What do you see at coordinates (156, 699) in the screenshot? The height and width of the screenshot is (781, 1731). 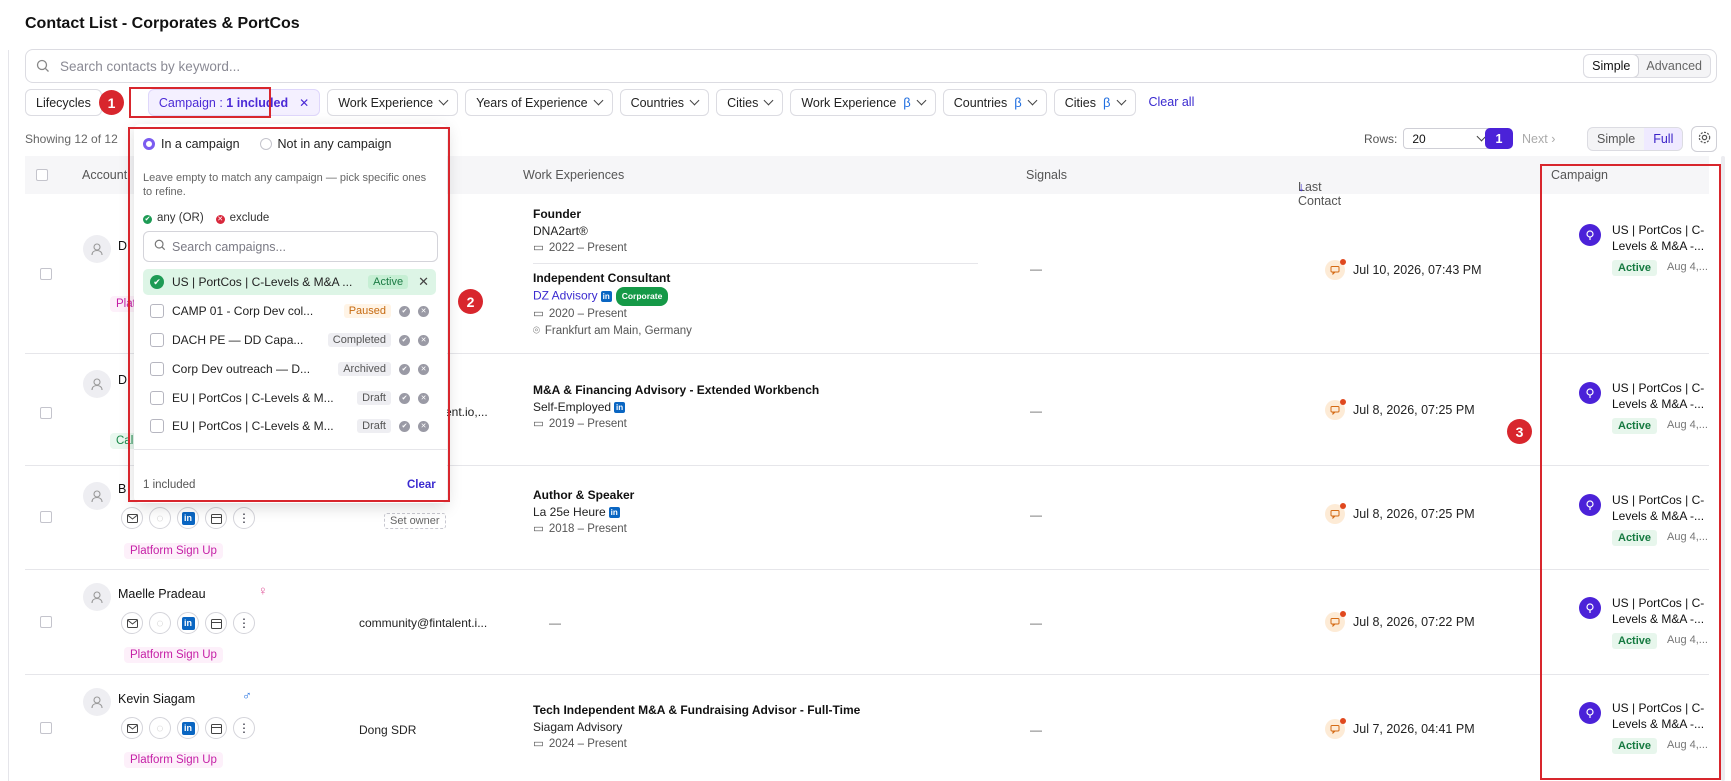 I see `contact-name: Kevin Siagam` at bounding box center [156, 699].